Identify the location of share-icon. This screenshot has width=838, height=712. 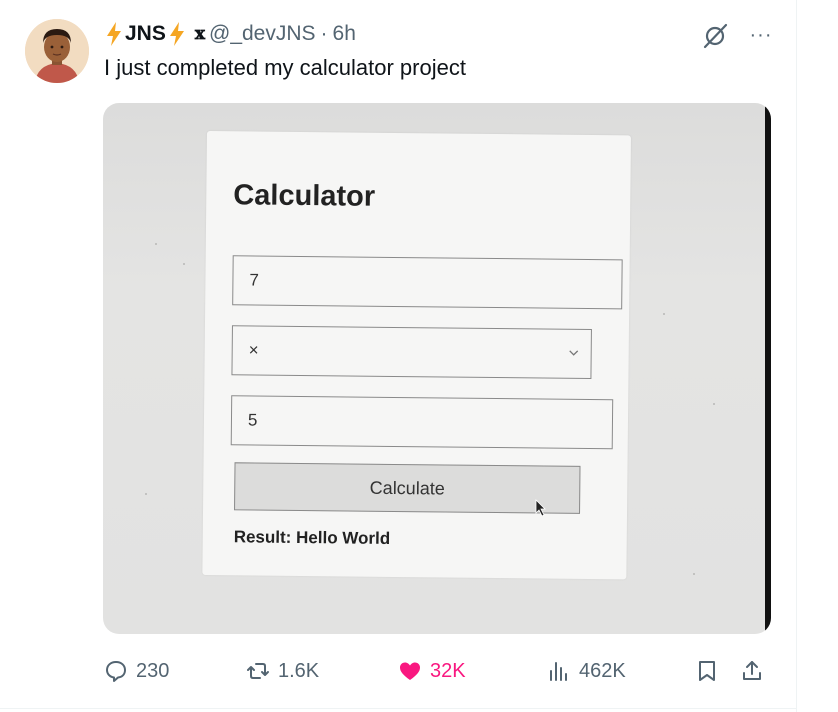
(752, 670).